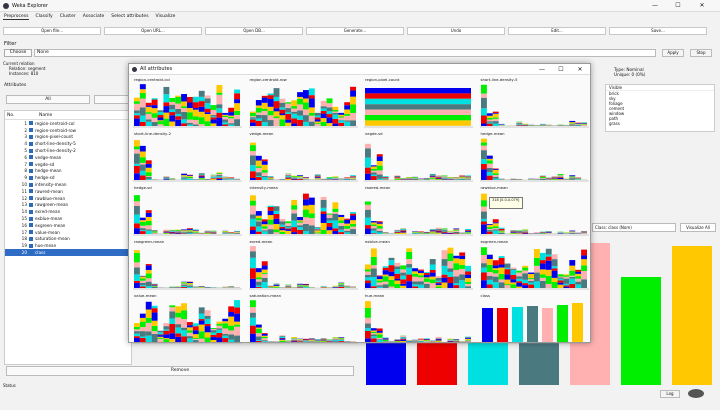  Describe the element at coordinates (542, 69) in the screenshot. I see `dialog-minimize-button: —` at that location.